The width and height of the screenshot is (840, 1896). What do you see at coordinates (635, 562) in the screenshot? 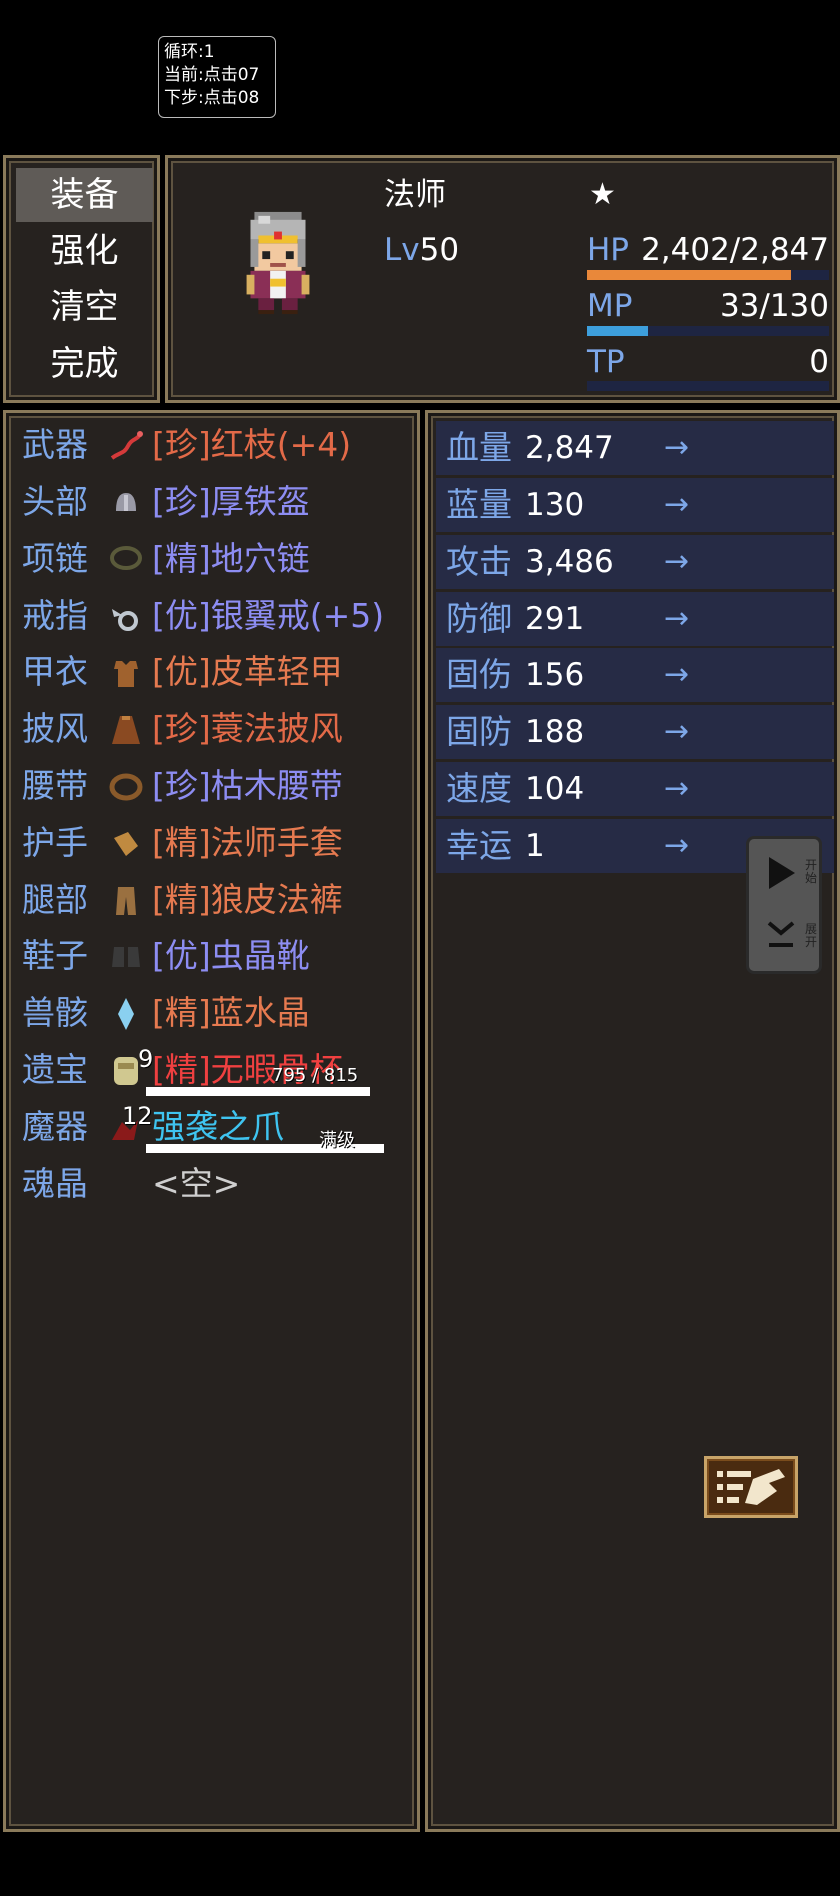
I see `stat-row: 攻击 3,486 →` at bounding box center [635, 562].